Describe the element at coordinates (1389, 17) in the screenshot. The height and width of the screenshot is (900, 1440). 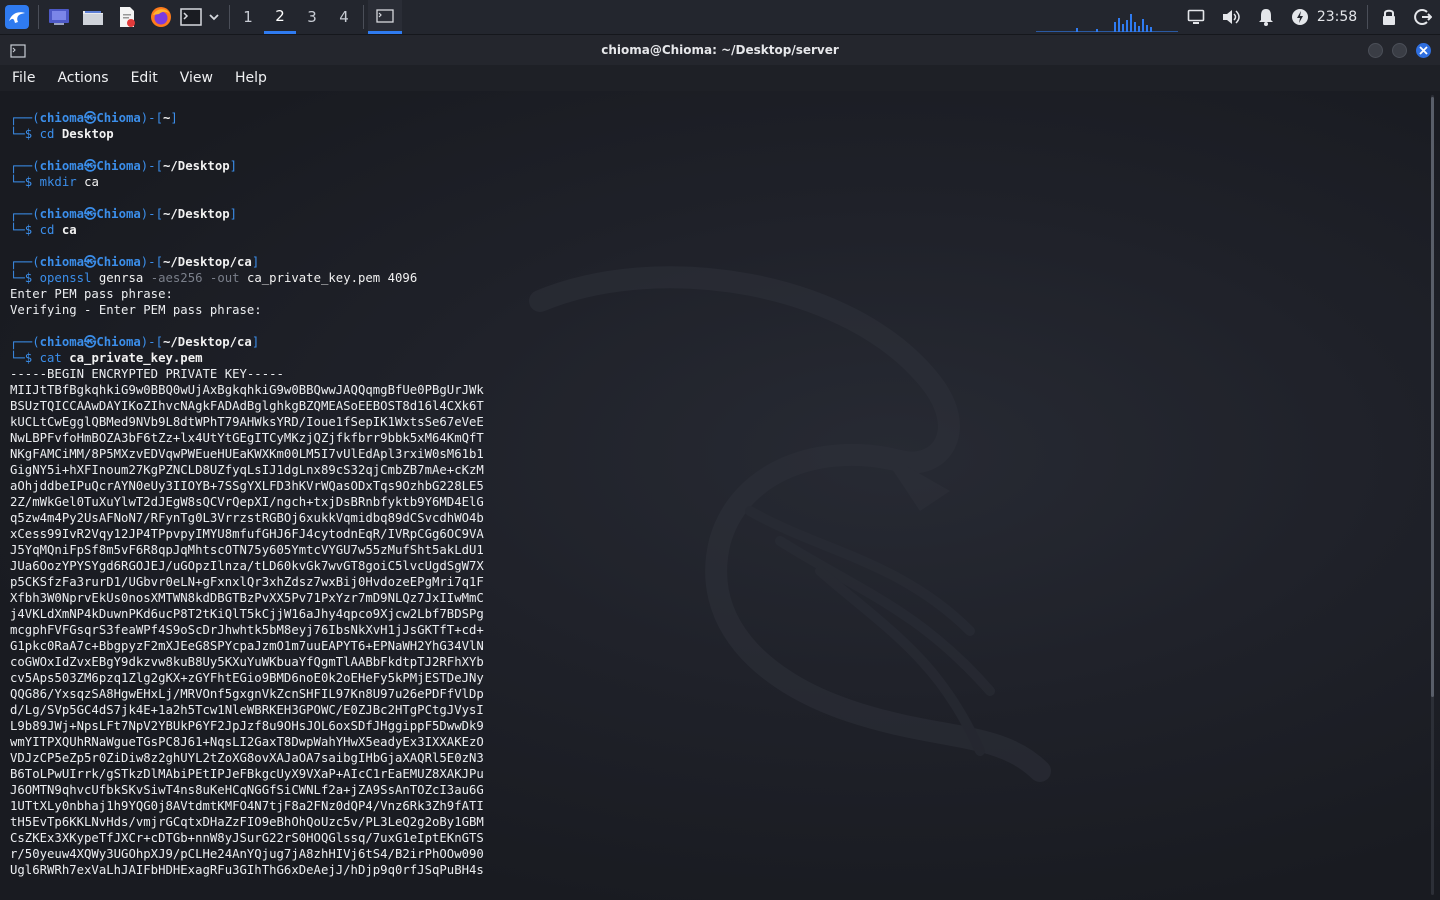
I see `lock-screen-button` at that location.